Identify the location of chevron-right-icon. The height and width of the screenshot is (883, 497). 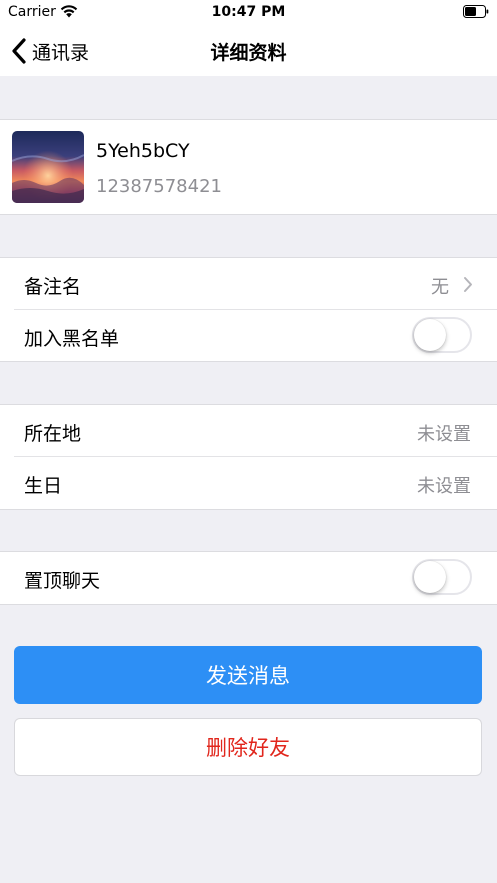
(468, 284).